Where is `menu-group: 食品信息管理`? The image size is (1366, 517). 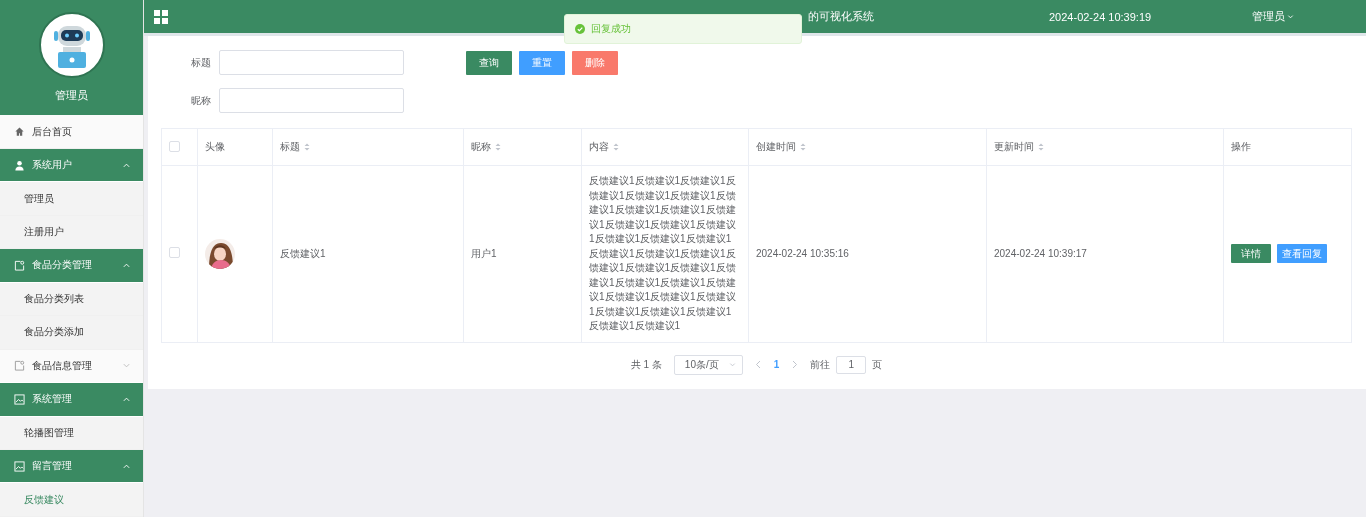 menu-group: 食品信息管理 is located at coordinates (71, 366).